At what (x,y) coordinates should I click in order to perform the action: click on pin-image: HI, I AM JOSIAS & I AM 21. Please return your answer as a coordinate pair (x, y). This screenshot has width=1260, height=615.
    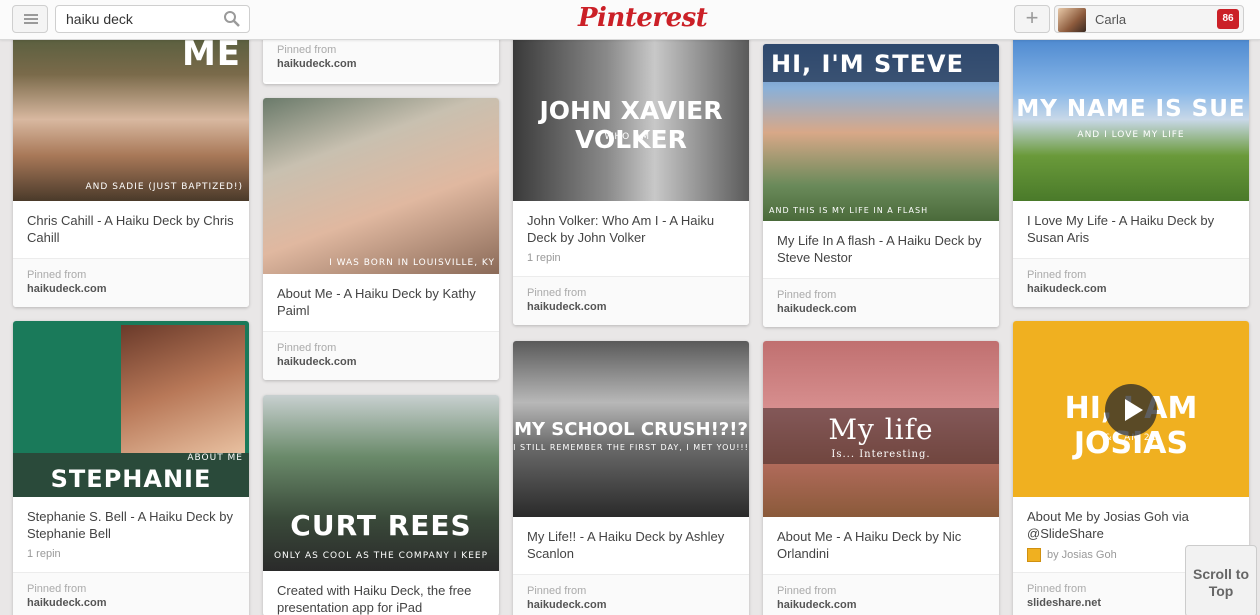
    Looking at the image, I should click on (1131, 409).